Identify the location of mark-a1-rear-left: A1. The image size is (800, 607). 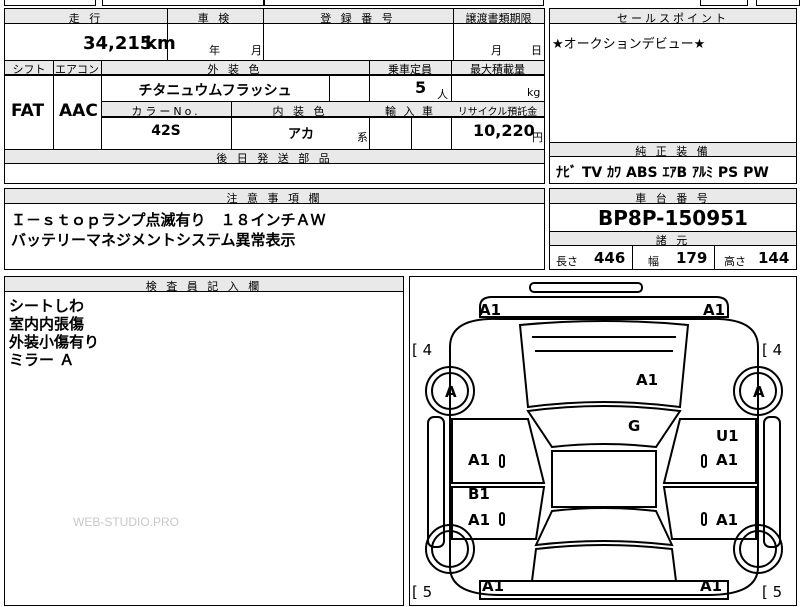
(493, 586).